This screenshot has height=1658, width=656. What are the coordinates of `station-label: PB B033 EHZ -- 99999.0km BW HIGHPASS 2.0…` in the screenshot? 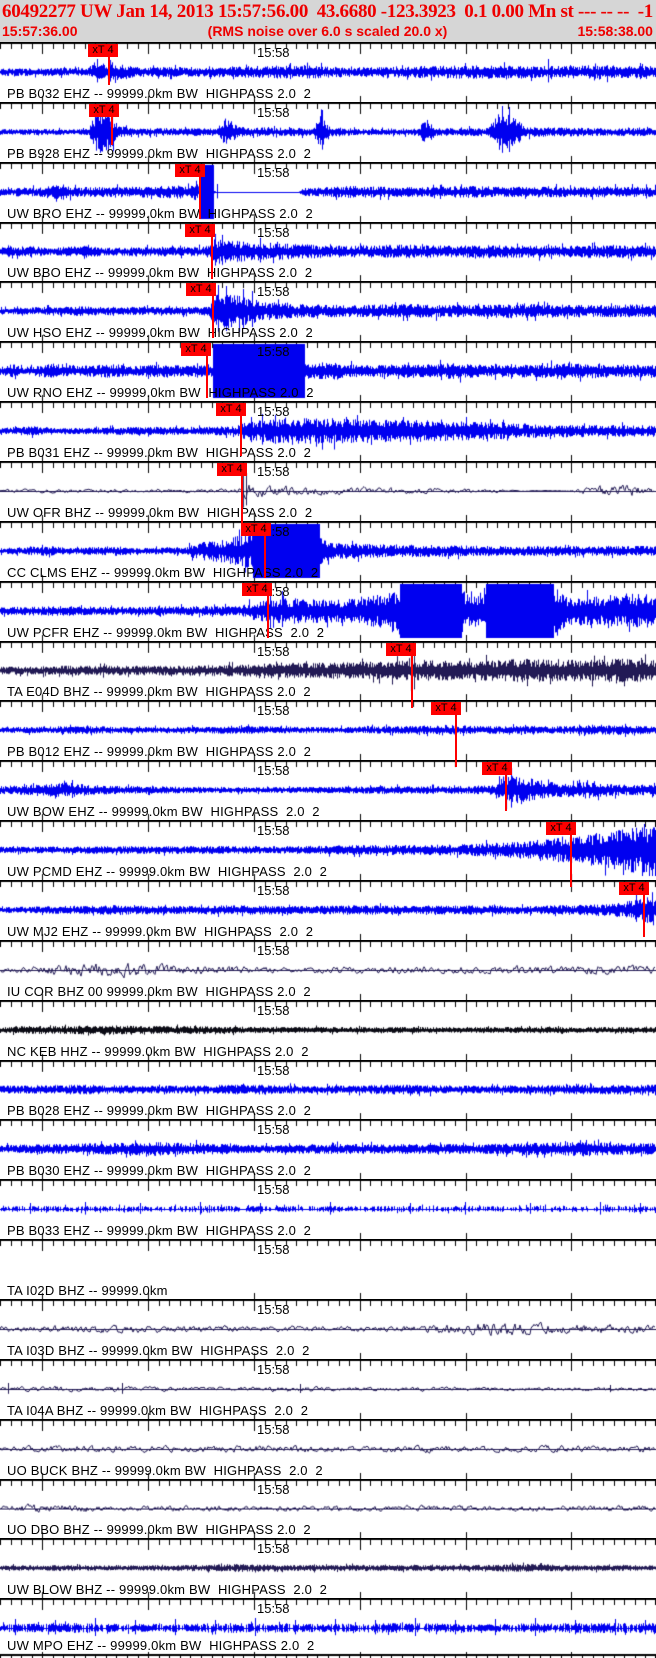 It's located at (159, 1231).